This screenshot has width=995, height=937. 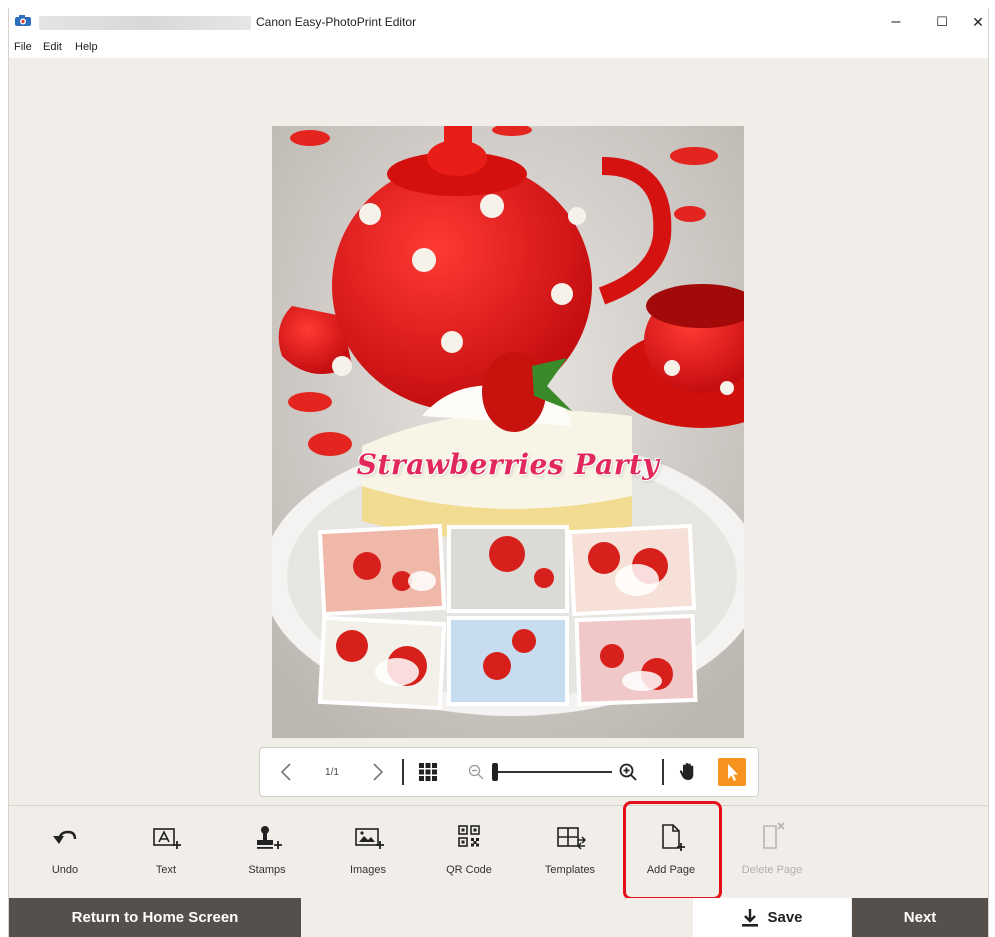 I want to click on page-list-button, so click(x=428, y=772).